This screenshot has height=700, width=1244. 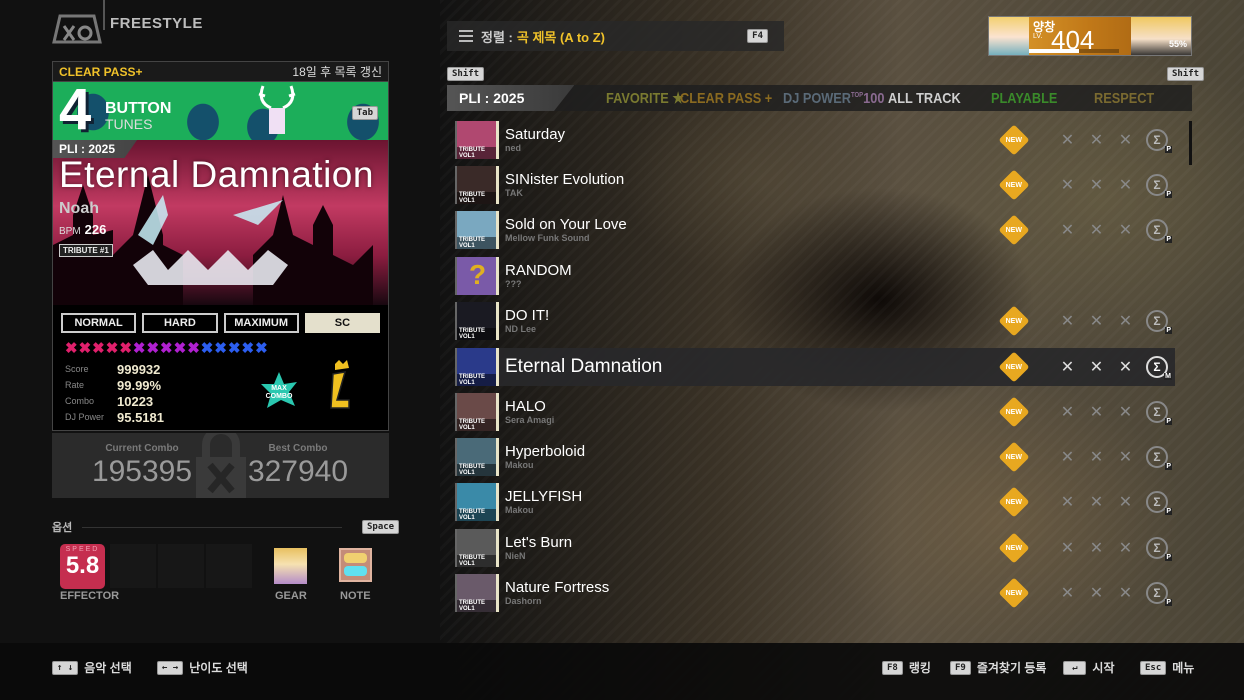 What do you see at coordinates (476, 152) in the screenshot?
I see `jacket-volume-label: TRIBUTE VOL1` at bounding box center [476, 152].